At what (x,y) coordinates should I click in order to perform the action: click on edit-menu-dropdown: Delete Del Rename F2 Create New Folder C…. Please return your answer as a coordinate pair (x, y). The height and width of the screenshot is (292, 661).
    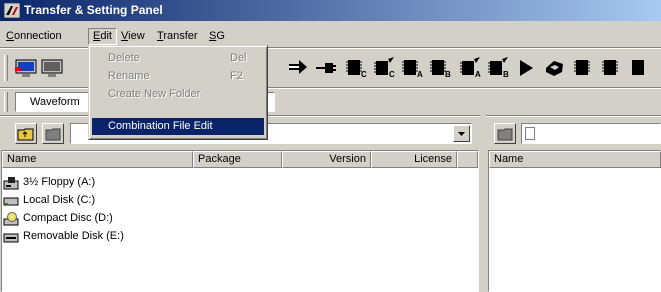
    Looking at the image, I should click on (178, 92).